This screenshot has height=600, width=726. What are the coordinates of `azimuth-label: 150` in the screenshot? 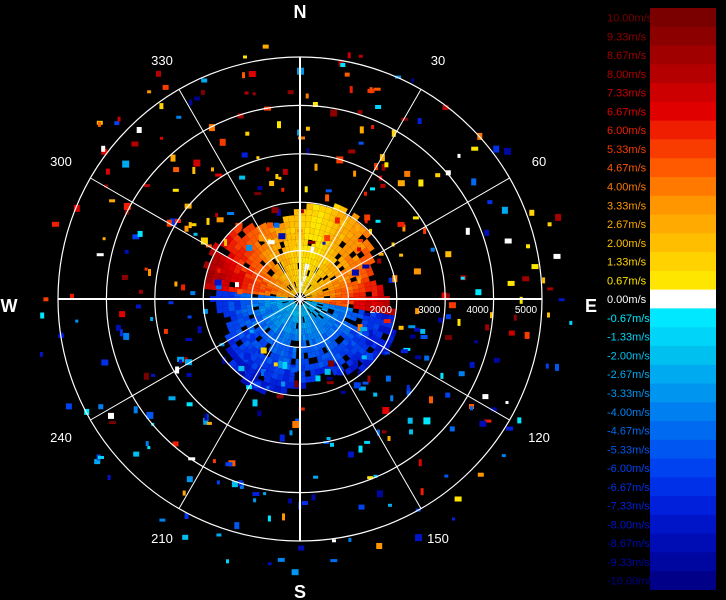 It's located at (438, 538).